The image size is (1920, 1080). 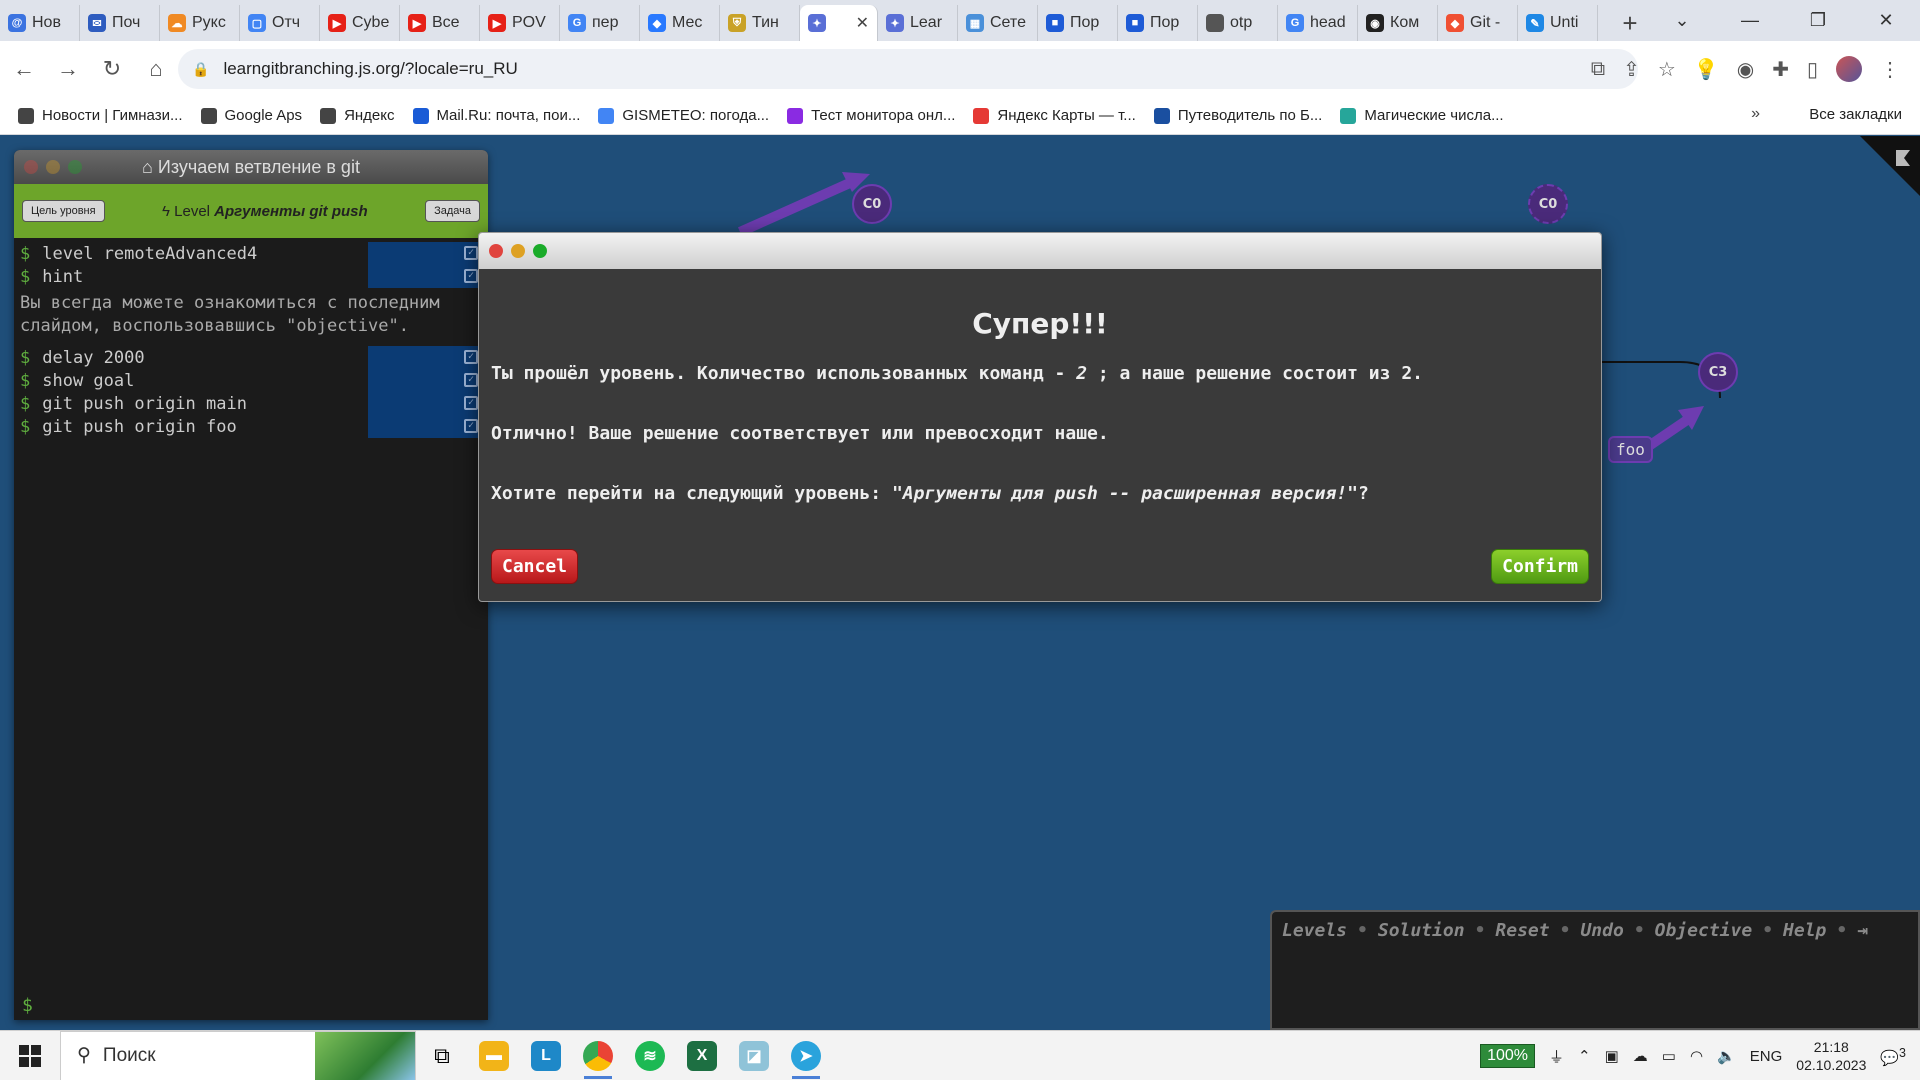 I want to click on browser-tab: ✎ Unti, so click(x=1558, y=23).